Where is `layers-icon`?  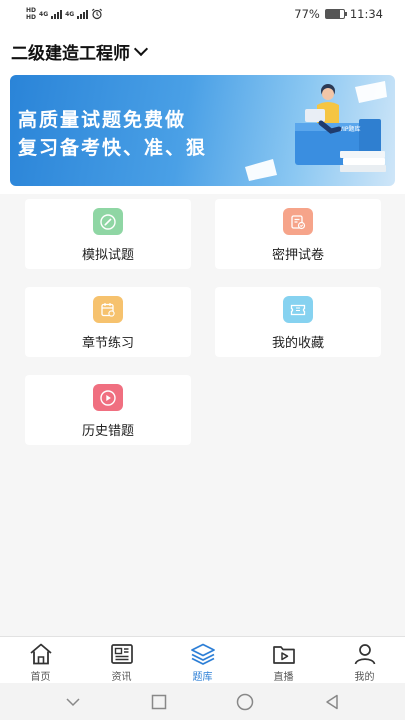 layers-icon is located at coordinates (202, 654).